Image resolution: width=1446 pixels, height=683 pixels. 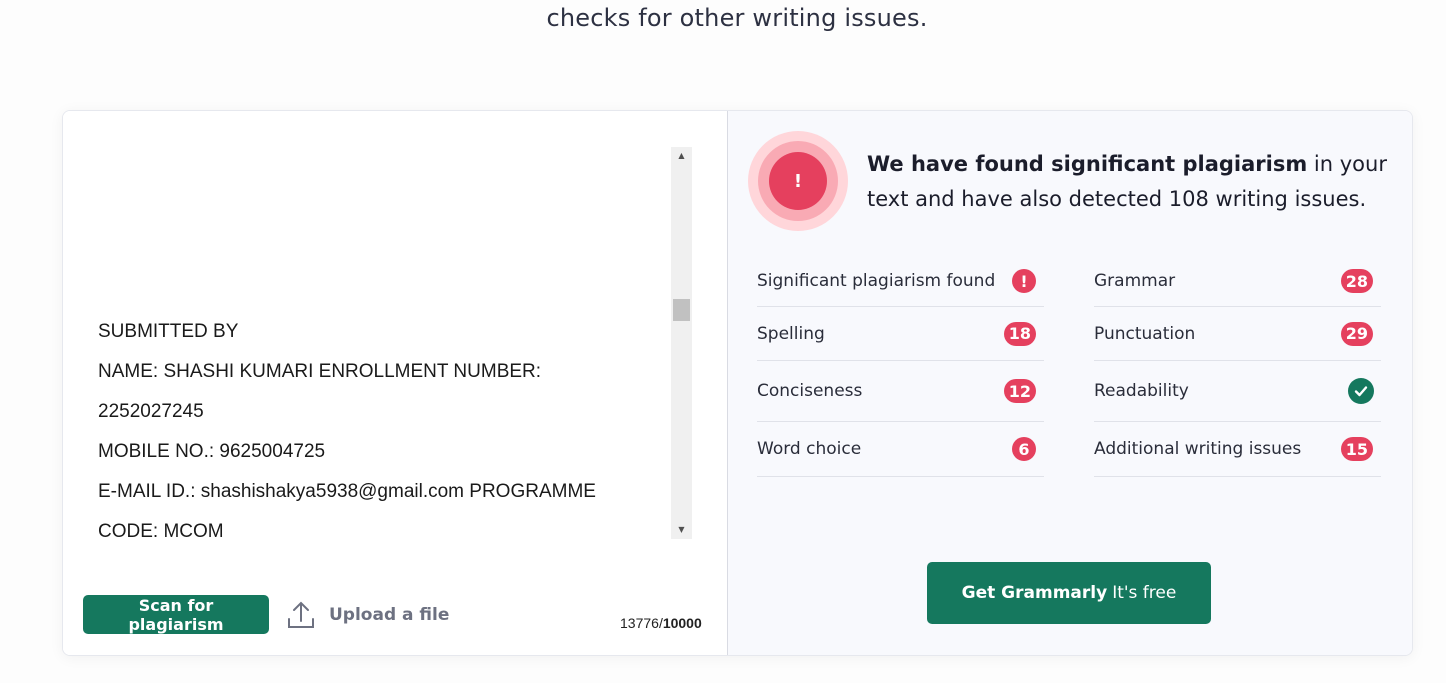 What do you see at coordinates (1144, 593) in the screenshot?
I see `cta-rest-label: It's free` at bounding box center [1144, 593].